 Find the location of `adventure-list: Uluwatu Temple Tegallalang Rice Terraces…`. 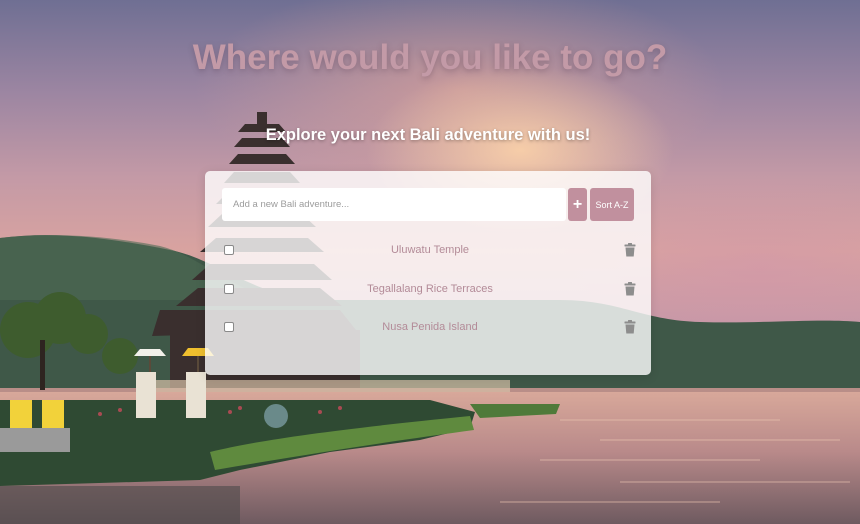

adventure-list: Uluwatu Temple Tegallalang Rice Terraces… is located at coordinates (428, 290).